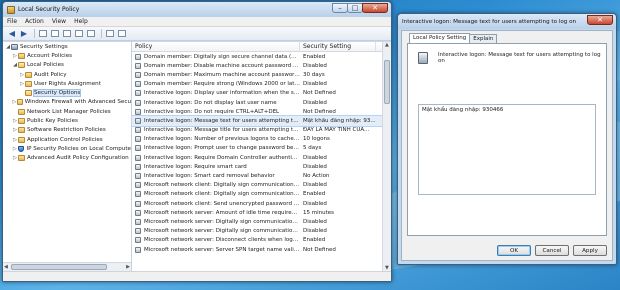 The image size is (620, 290). Describe the element at coordinates (67, 111) in the screenshot. I see `tree-item: Network List Manager Policies` at that location.